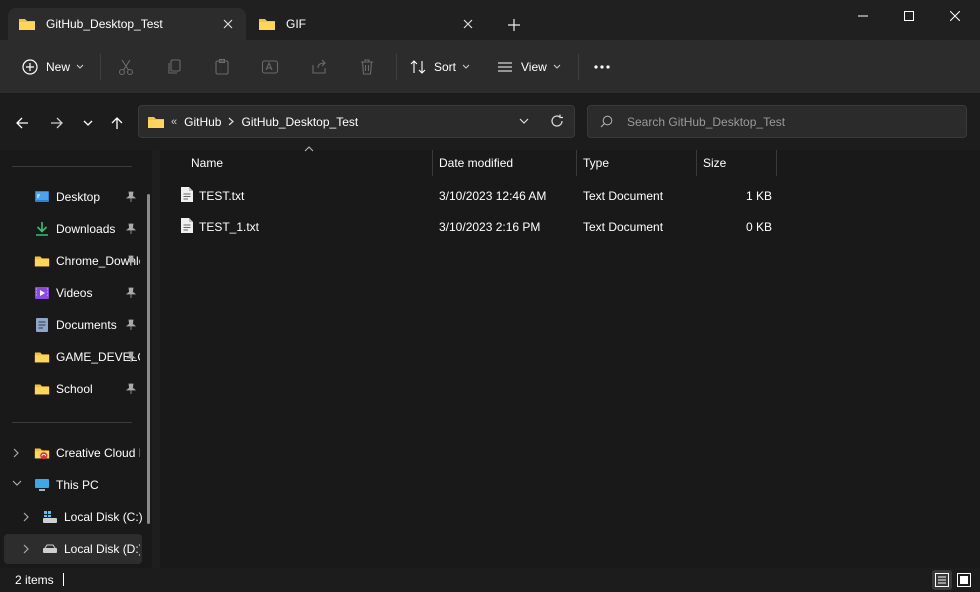  What do you see at coordinates (174, 122) in the screenshot?
I see `breadcrumb-overflow: «` at bounding box center [174, 122].